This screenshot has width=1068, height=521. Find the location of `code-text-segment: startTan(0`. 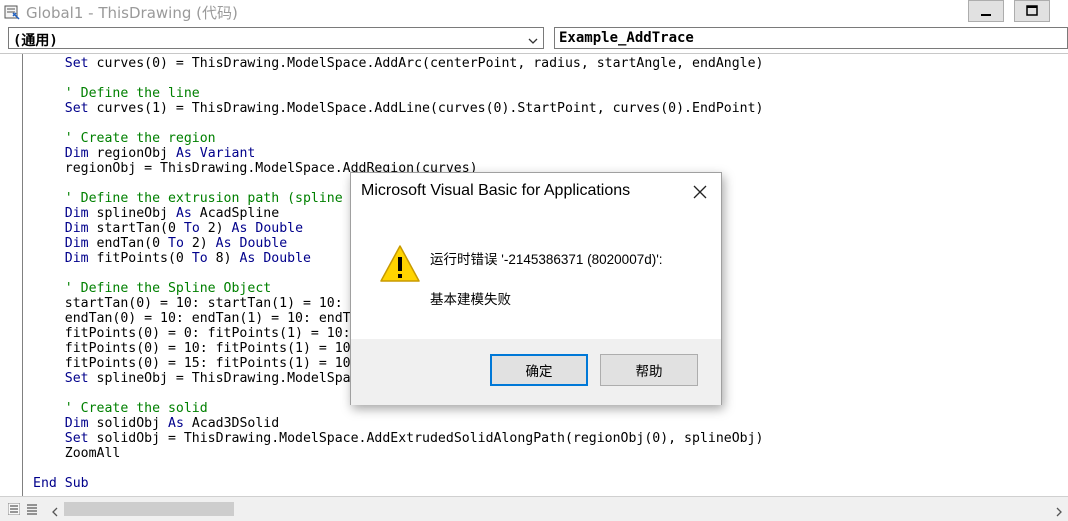

code-text-segment: startTan(0 is located at coordinates (136, 228).